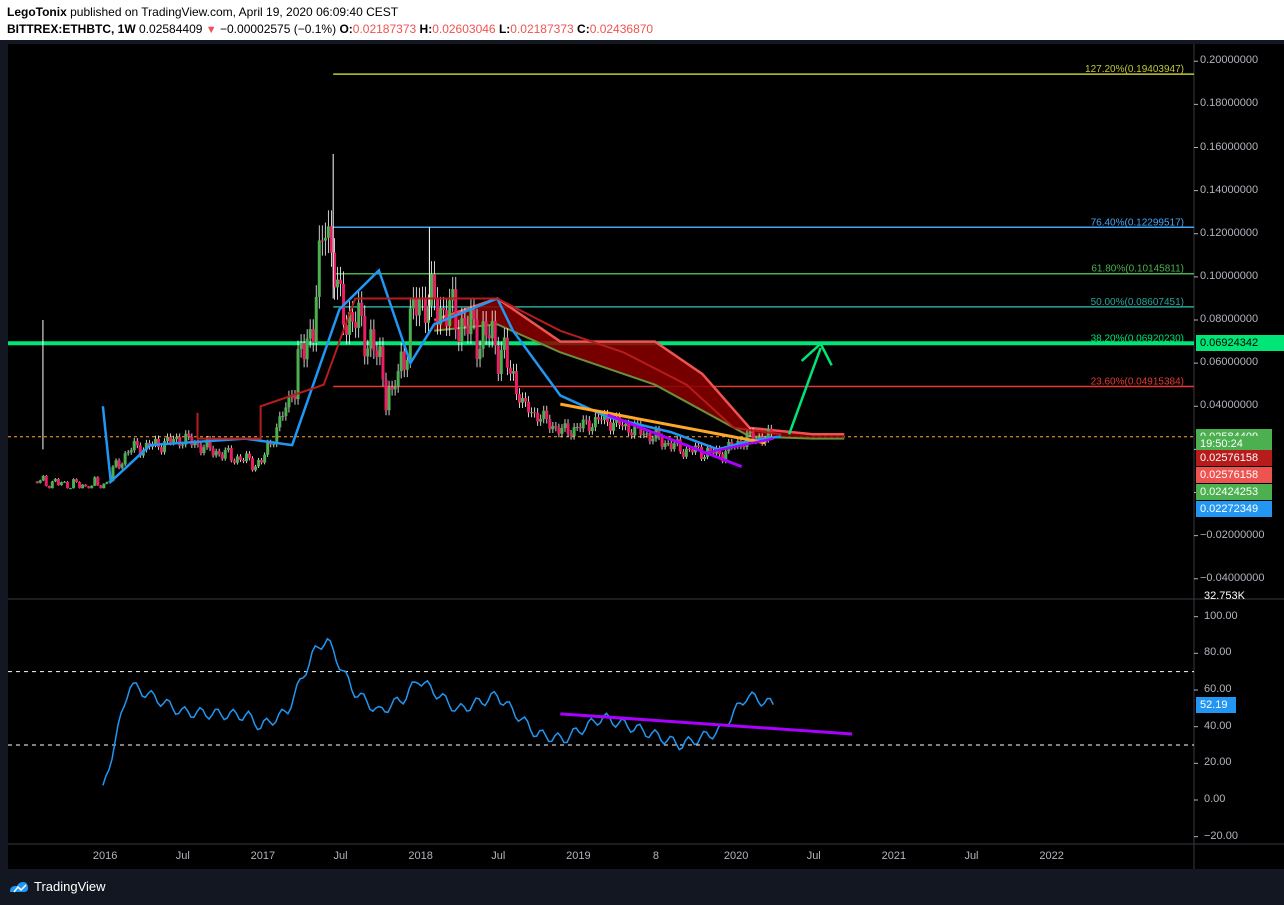 Image resolution: width=1284 pixels, height=905 pixels. Describe the element at coordinates (37, 12) in the screenshot. I see `author-name: LegoTonix` at that location.